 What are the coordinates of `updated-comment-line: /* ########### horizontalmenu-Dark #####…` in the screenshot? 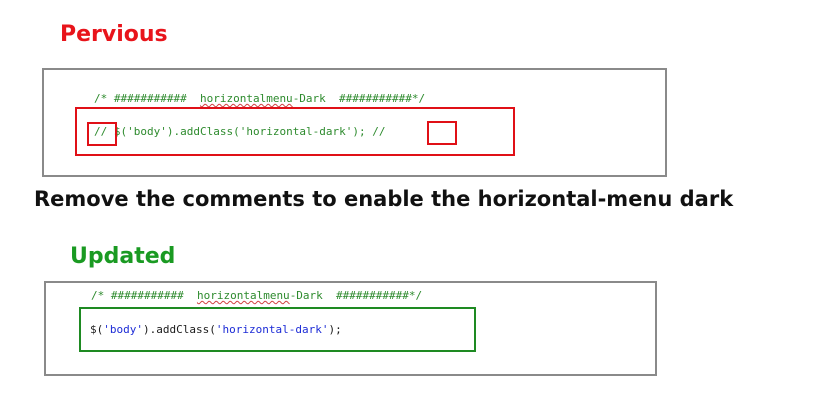 It's located at (256, 296).